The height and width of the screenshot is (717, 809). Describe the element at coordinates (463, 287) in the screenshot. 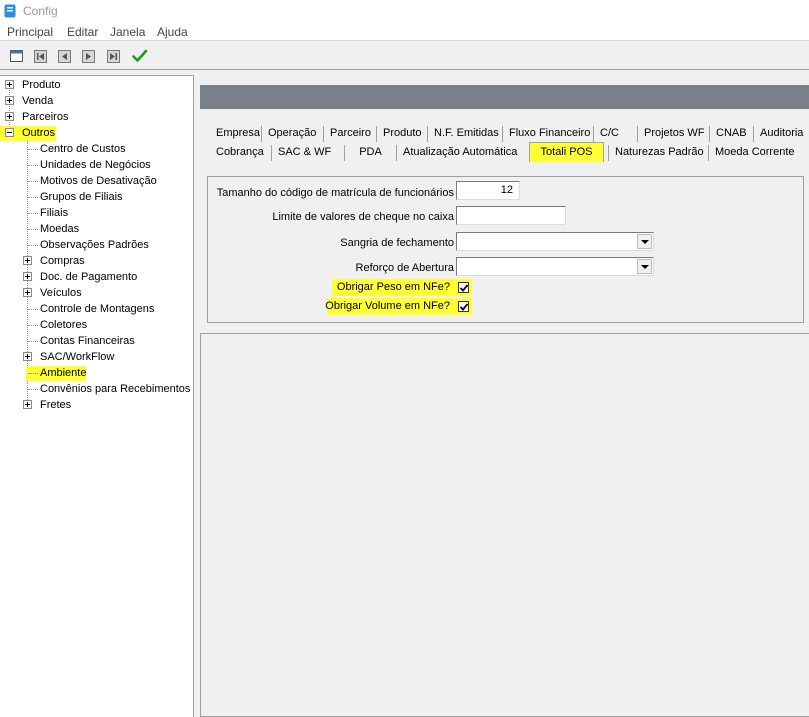

I see `peso-checkbox` at that location.